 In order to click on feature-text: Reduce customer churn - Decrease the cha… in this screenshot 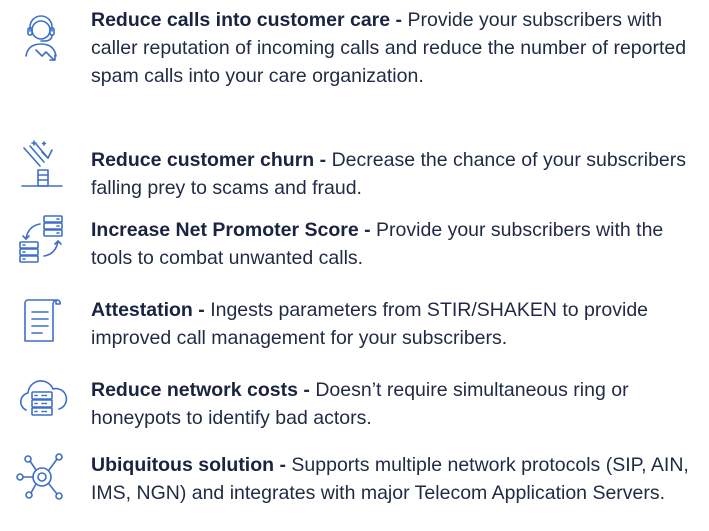, I will do `click(397, 174)`.